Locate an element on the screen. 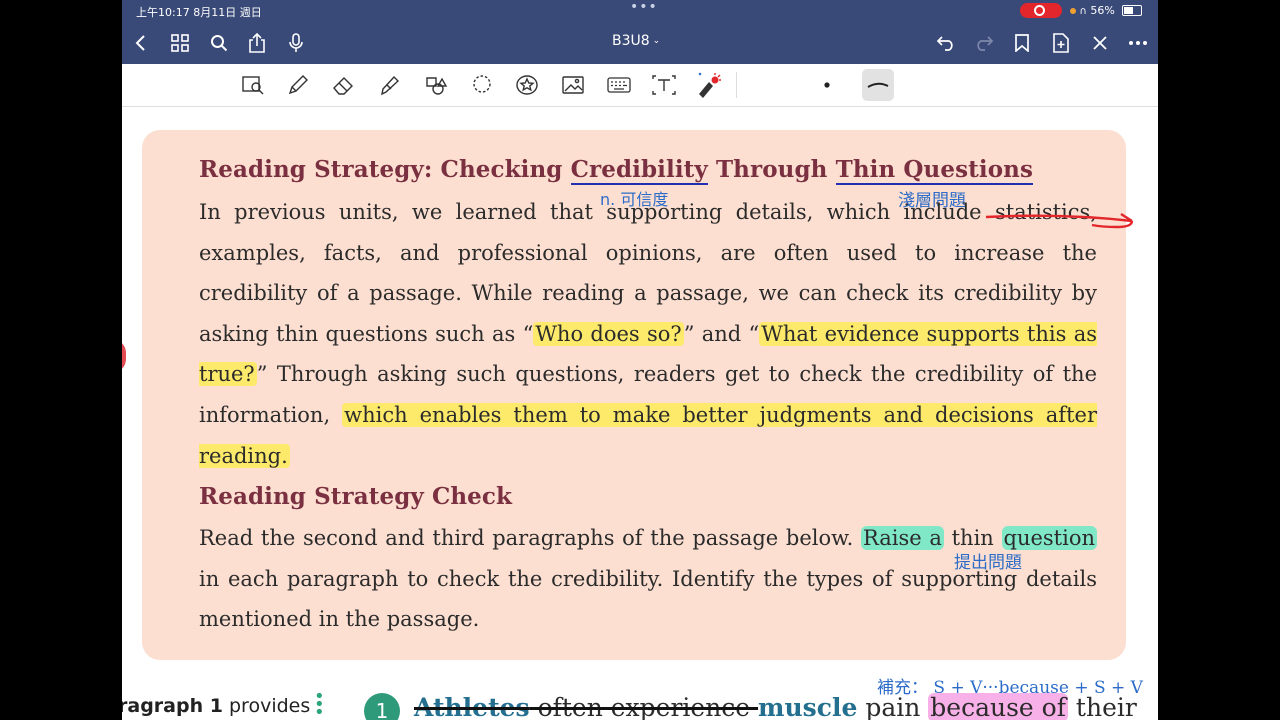  strategy-check-heading: Reading Strategy Check is located at coordinates (356, 496).